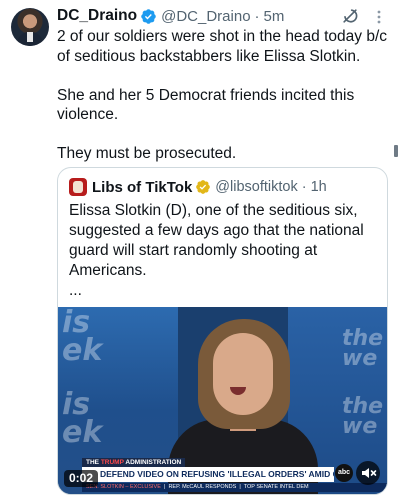 Image resolution: width=398 pixels, height=500 pixels. I want to click on speaker-face, so click(243, 374).